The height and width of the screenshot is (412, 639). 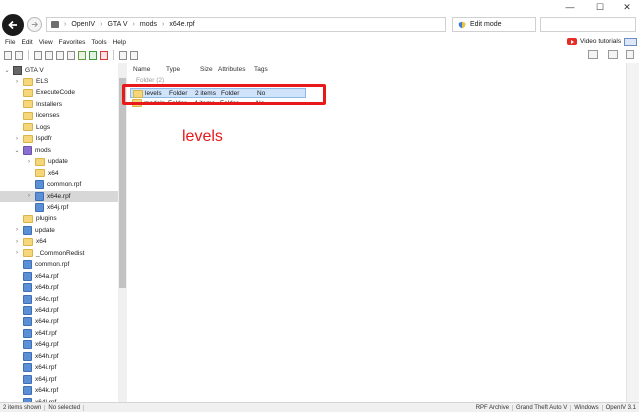 What do you see at coordinates (8, 55) in the screenshot?
I see `new-file-icon` at bounding box center [8, 55].